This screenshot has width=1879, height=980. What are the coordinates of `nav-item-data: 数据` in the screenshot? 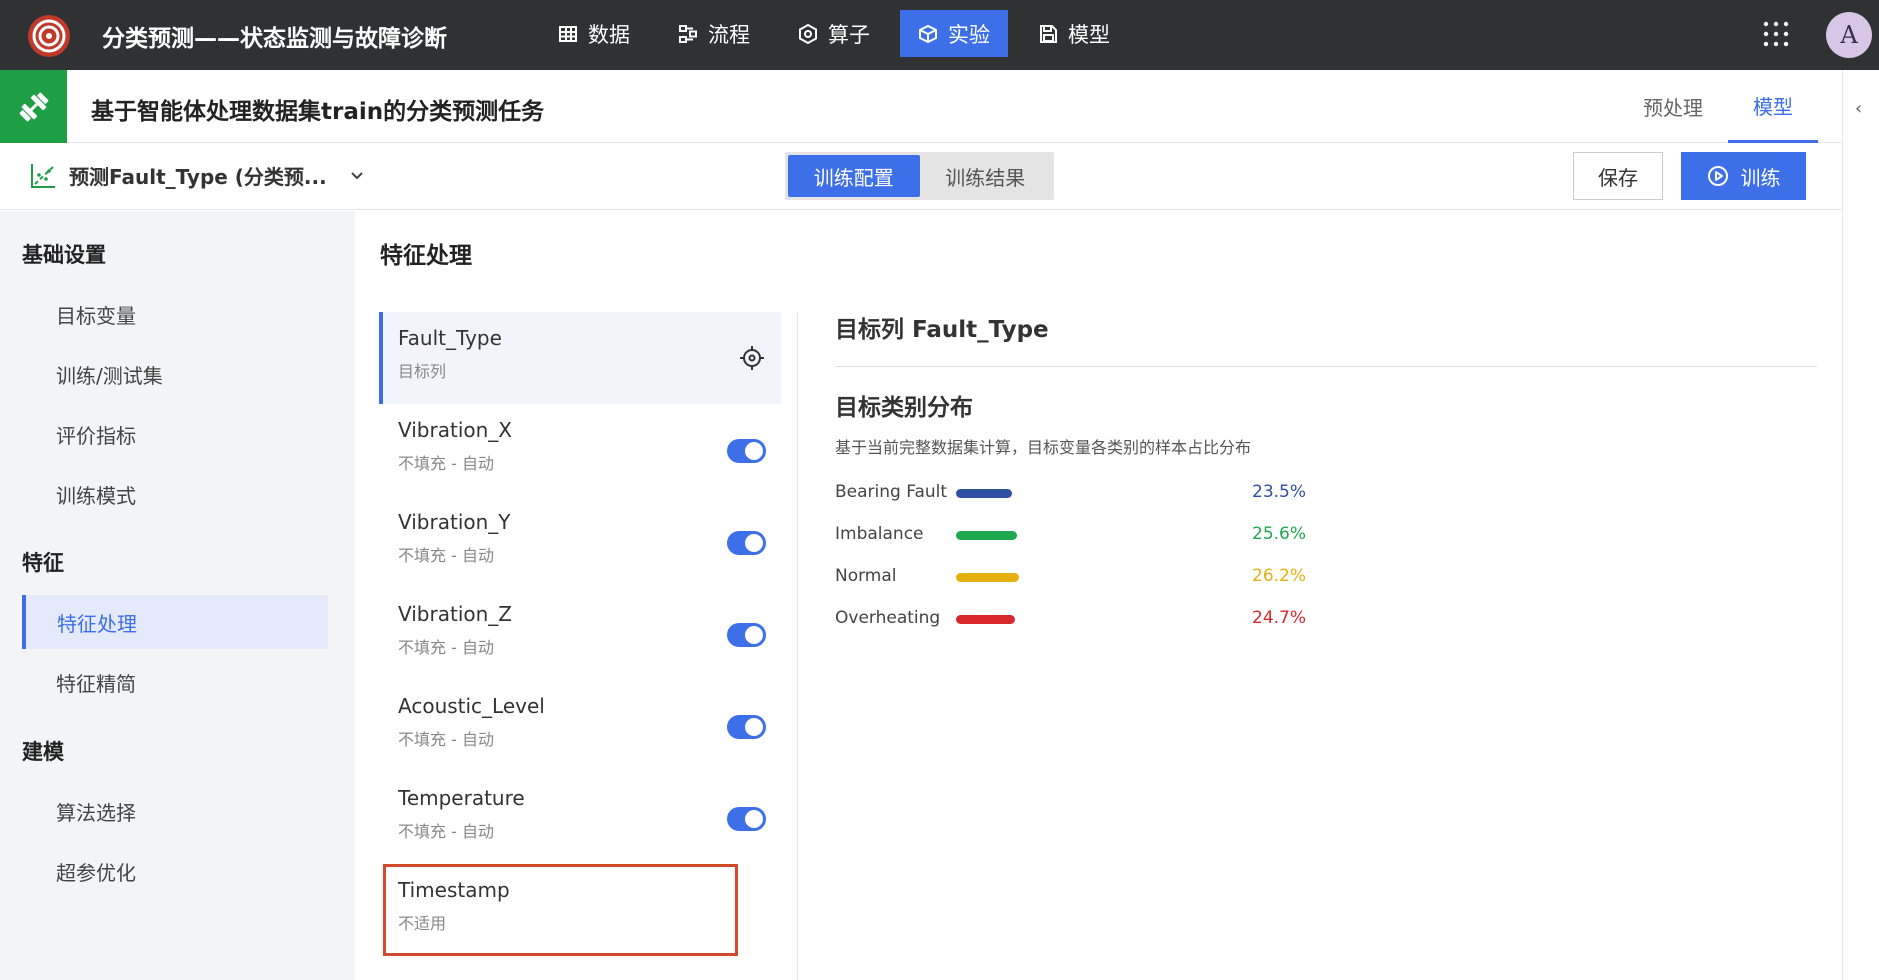 It's located at (594, 33).